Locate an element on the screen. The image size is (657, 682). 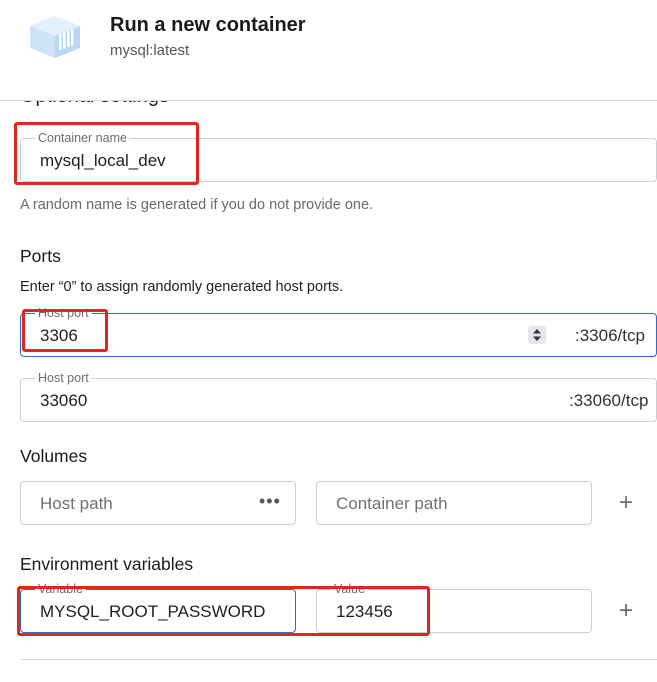
host-port-label: Host port is located at coordinates (63, 378).